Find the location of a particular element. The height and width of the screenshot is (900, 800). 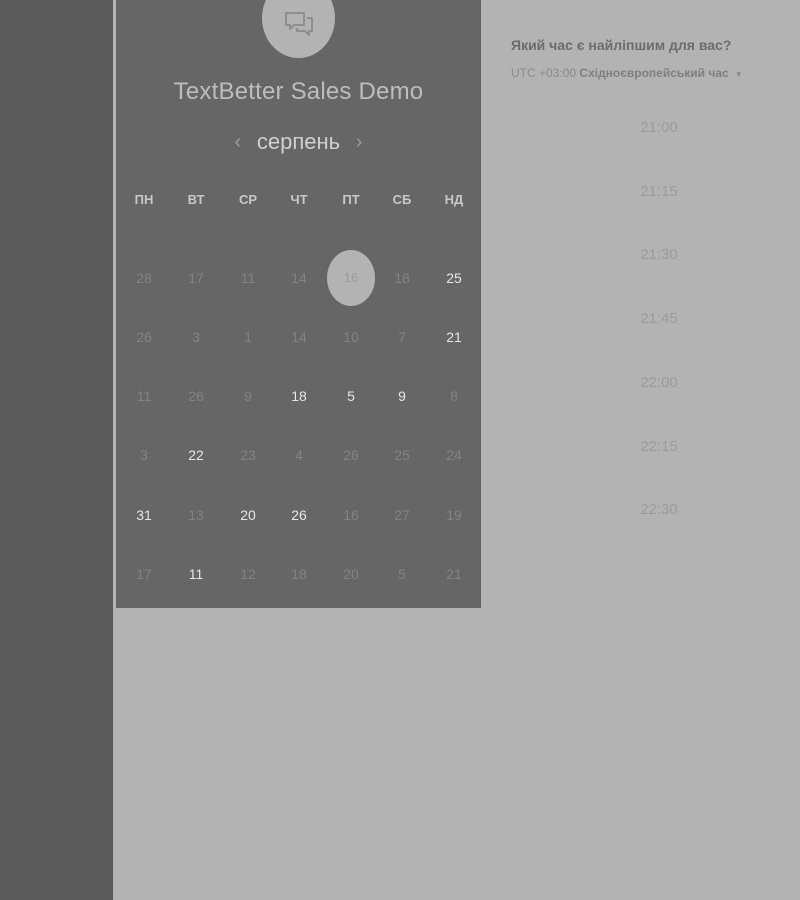

unavailable-day: 28 is located at coordinates (144, 278).